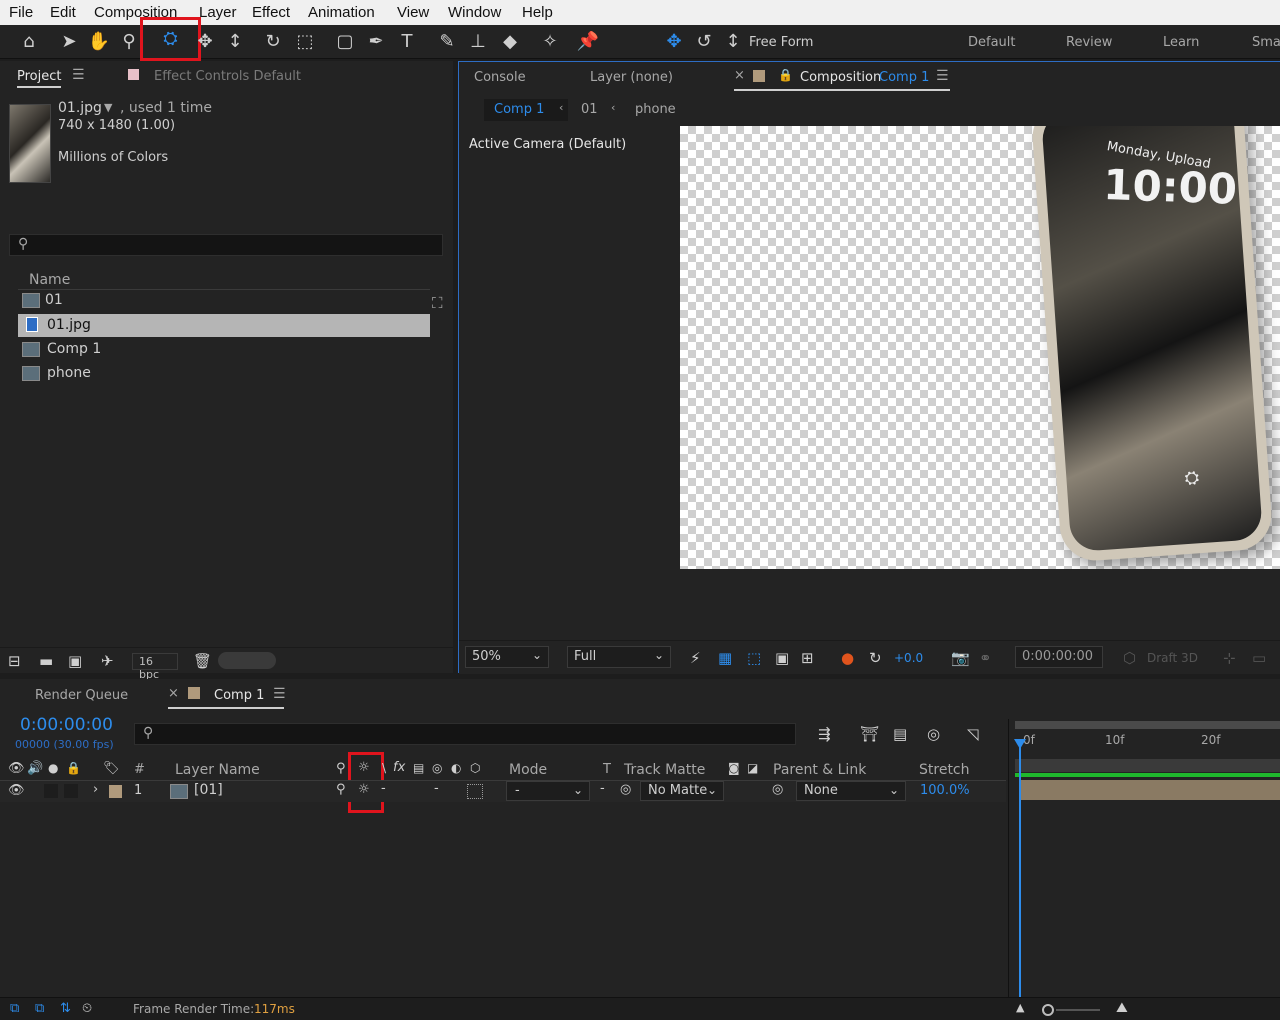 The image size is (1280, 1020). I want to click on transfer-controls-toggle-icon: ⧉, so click(39, 1008).